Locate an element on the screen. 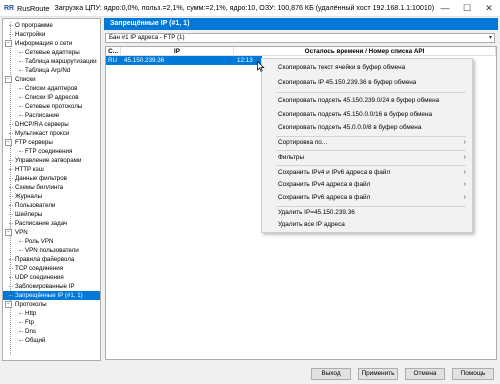 Image resolution: width=500 pixels, height=384 pixels. tree-item-adapter-lists: Списки адаптеров is located at coordinates (41, 88).